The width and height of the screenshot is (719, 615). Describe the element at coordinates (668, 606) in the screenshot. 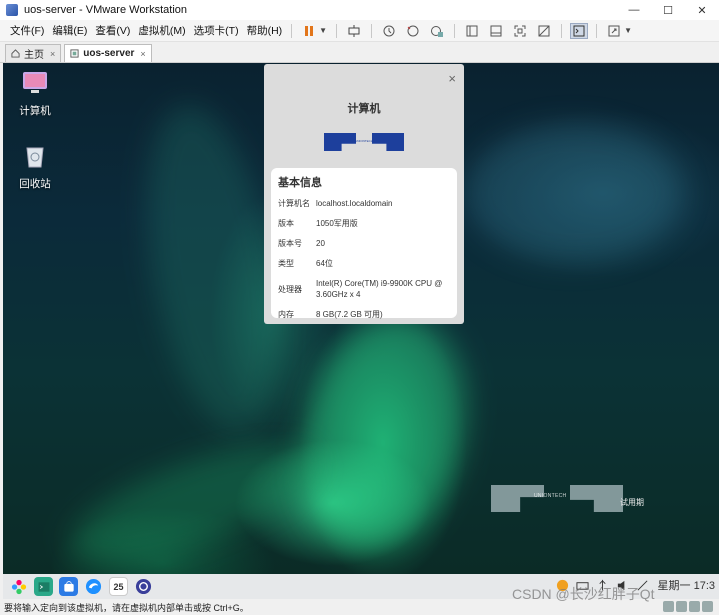

I see `hdd-status-icon` at that location.